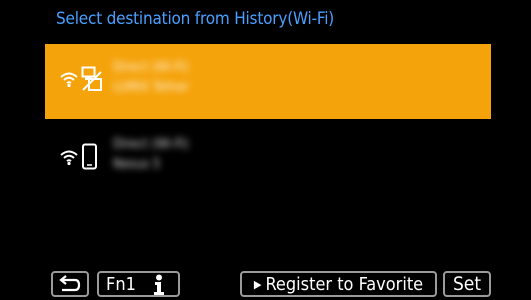  I want to click on register-label: Register to Favorite, so click(344, 284).